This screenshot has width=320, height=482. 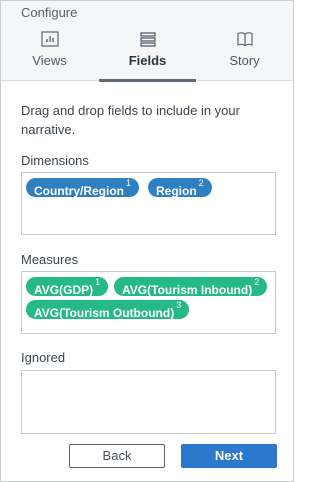 I want to click on dimensions-dropzone: Country/Region1 Region2, so click(x=148, y=203).